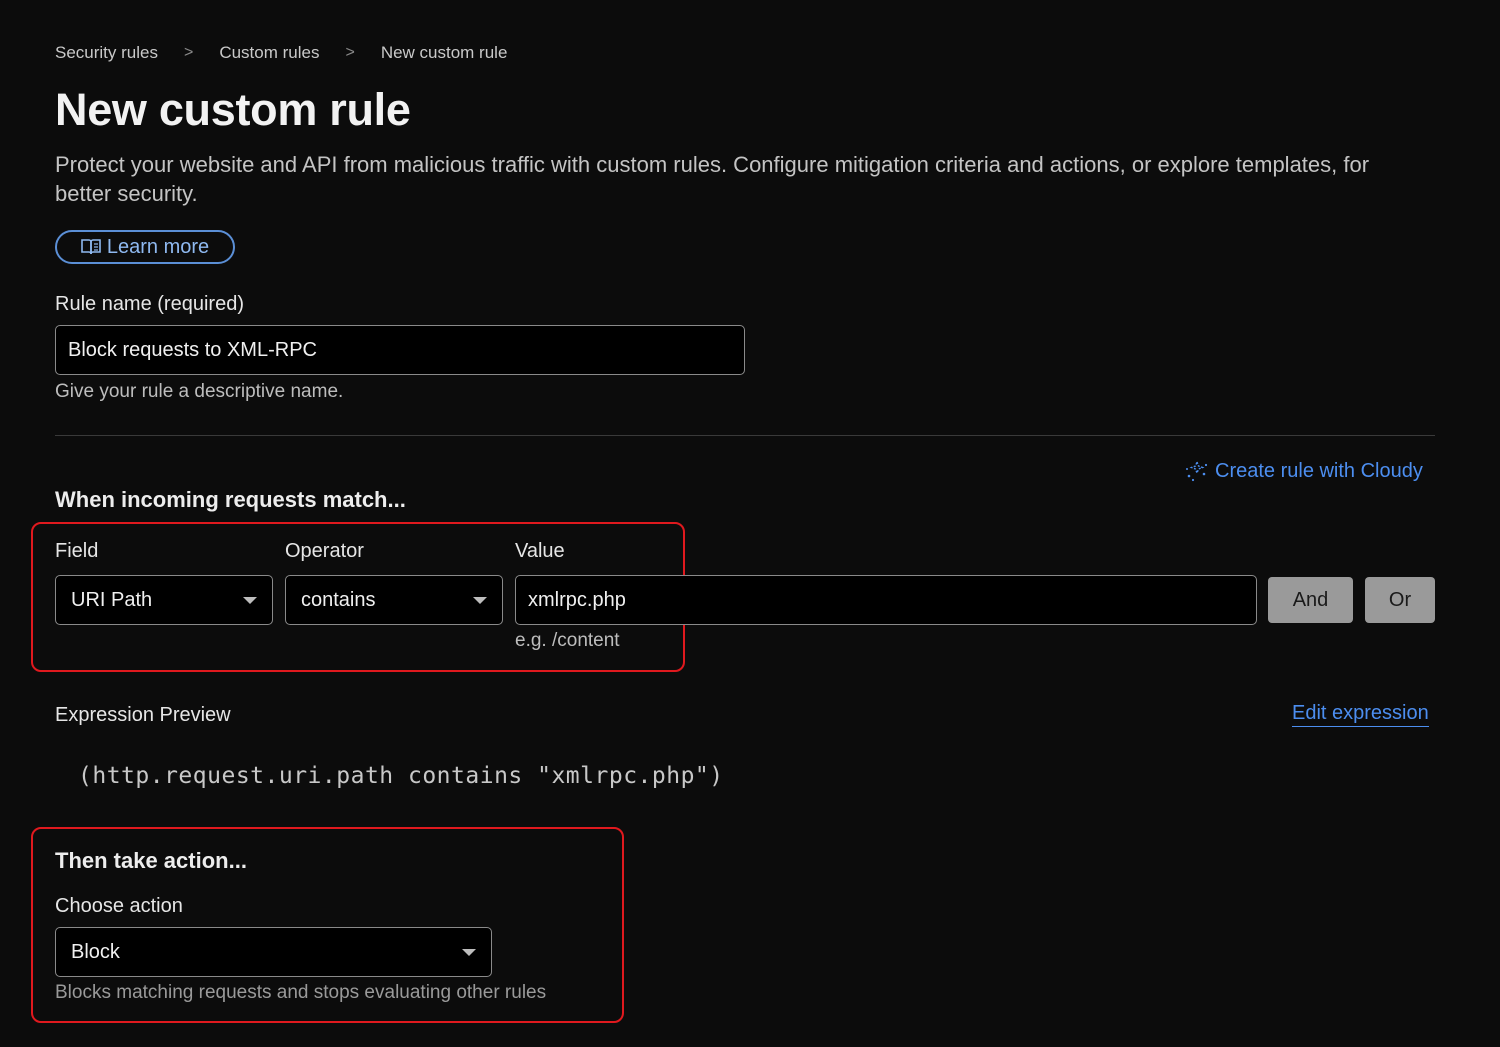  I want to click on learn-more-button: Learn more, so click(145, 247).